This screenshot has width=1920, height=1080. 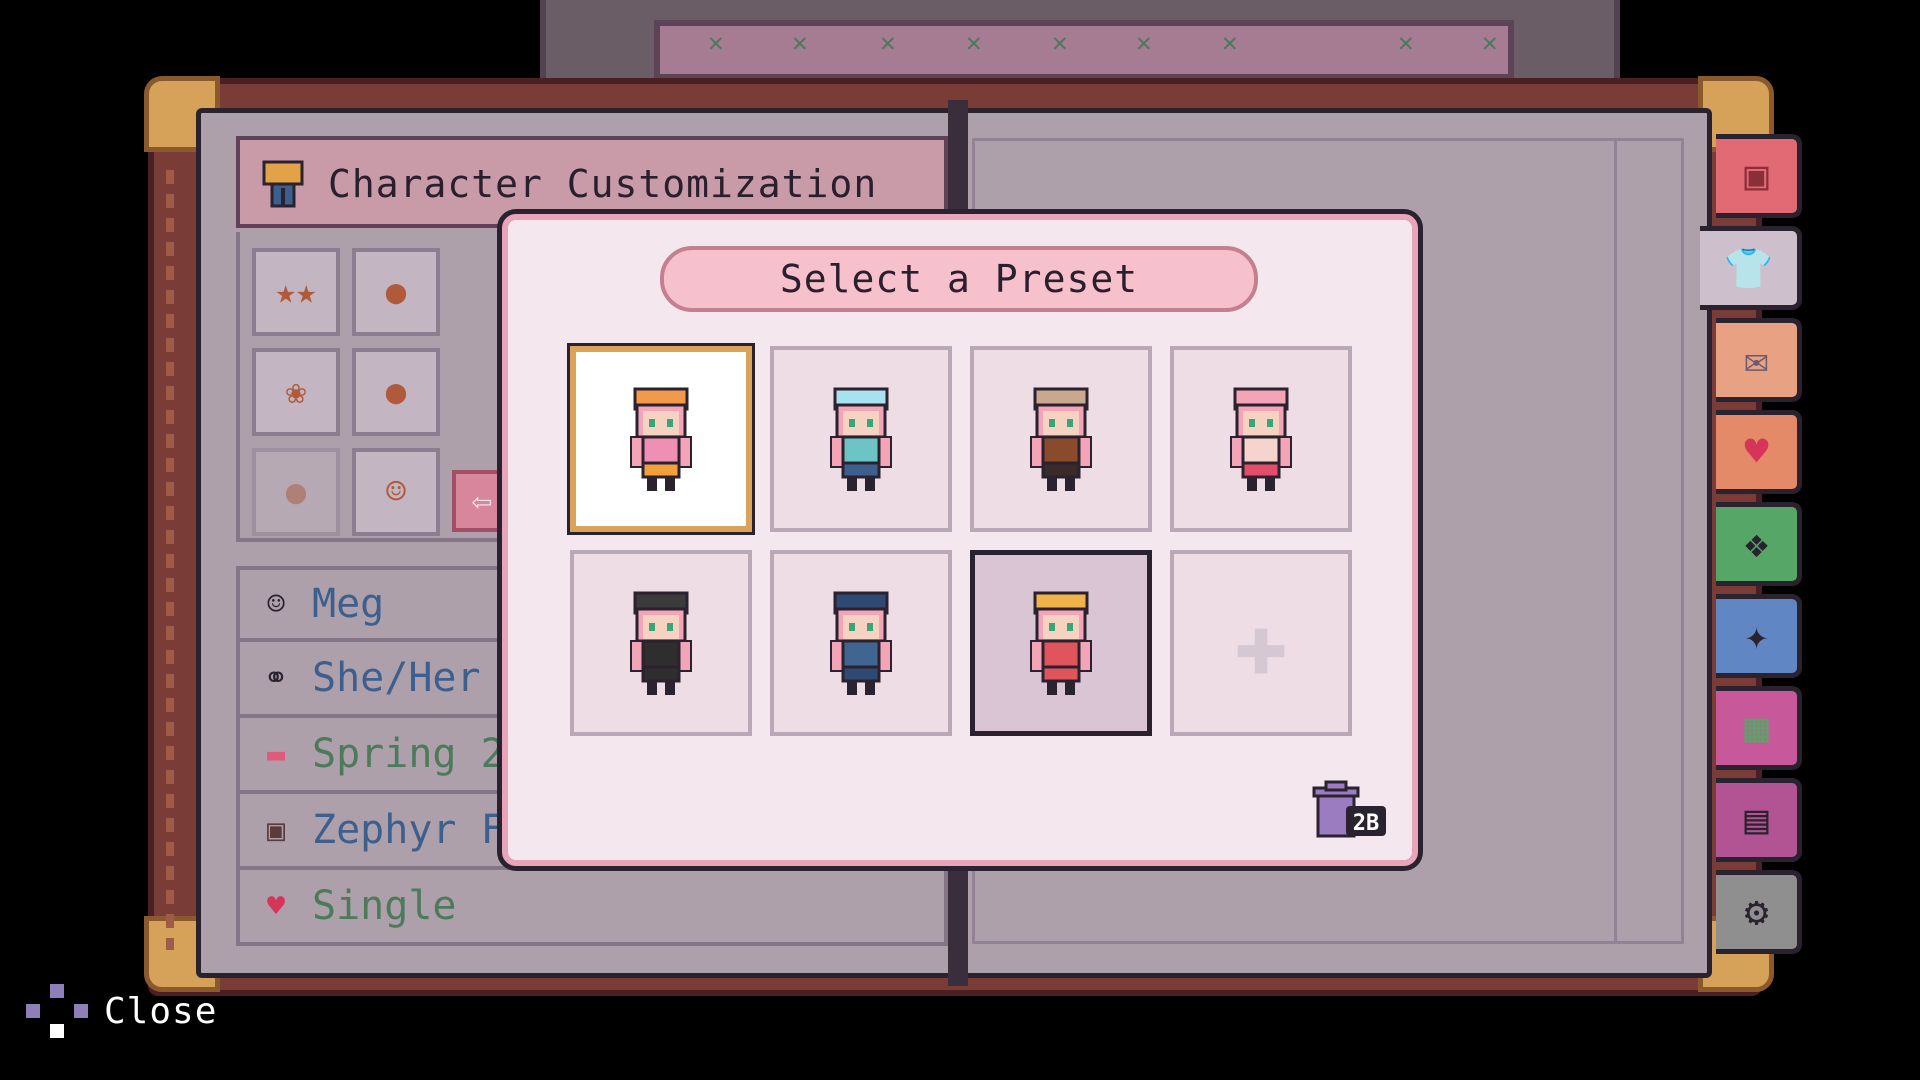 I want to click on close-label: Close, so click(x=161, y=1011).